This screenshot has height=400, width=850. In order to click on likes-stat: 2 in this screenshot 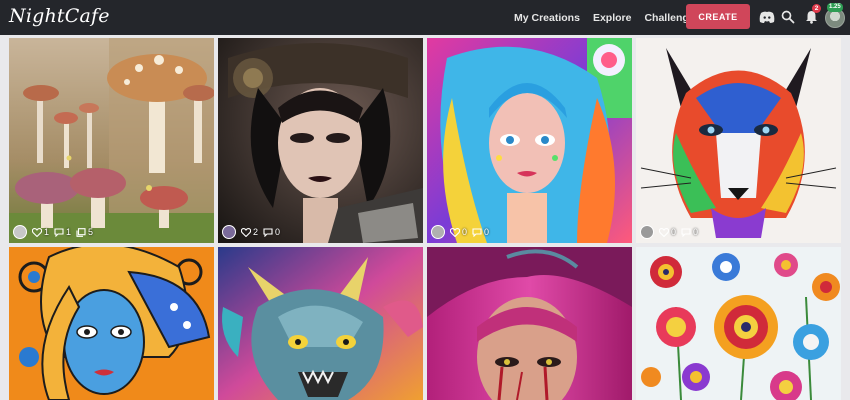, I will do `click(249, 232)`.